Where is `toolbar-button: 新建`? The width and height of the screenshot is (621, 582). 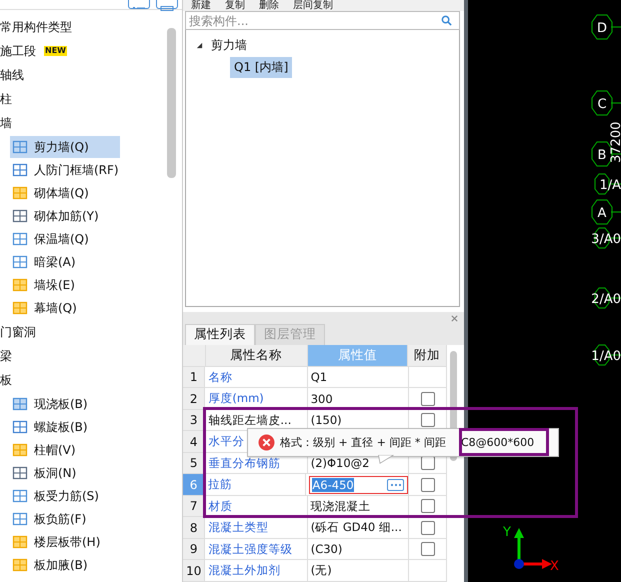 toolbar-button: 新建 is located at coordinates (201, 6).